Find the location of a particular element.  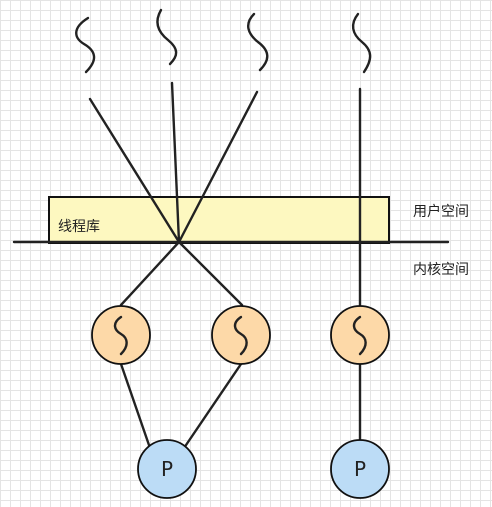

kthread-1-to-process-link is located at coordinates (135, 406).